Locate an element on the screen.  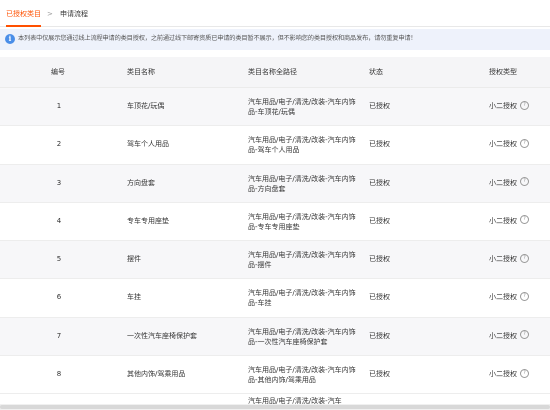
column-header-category-name: 类目名称 is located at coordinates (141, 72).